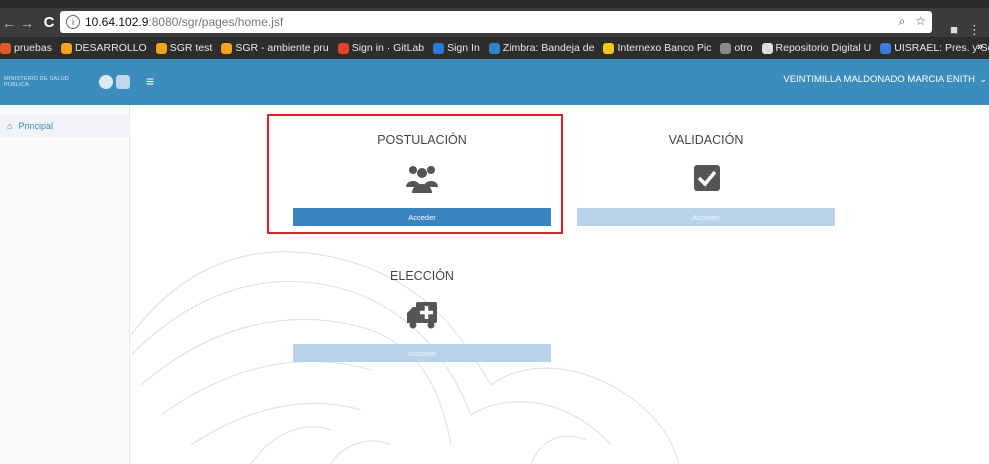 This screenshot has width=989, height=464. Describe the element at coordinates (463, 48) in the screenshot. I see `bookmark-label: Sign In` at that location.